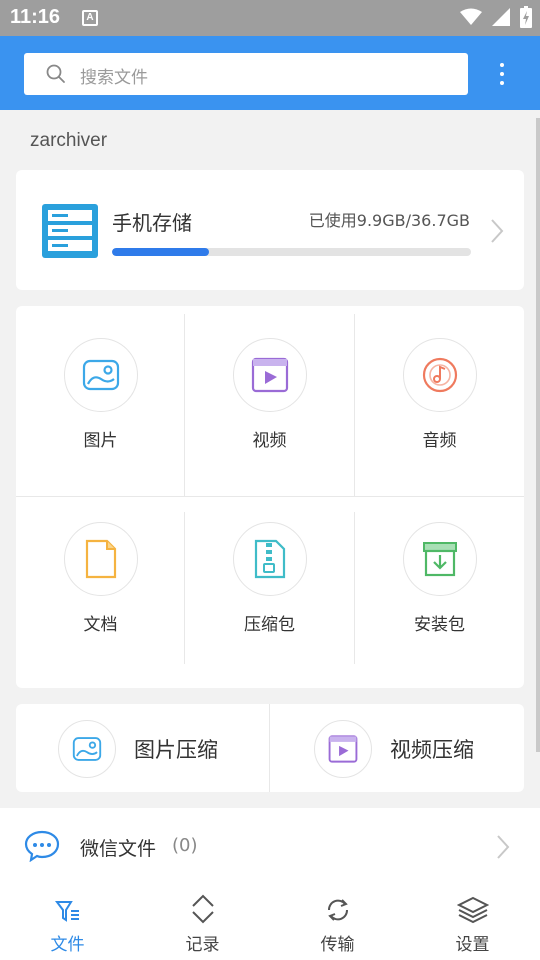 Image resolution: width=540 pixels, height=960 pixels. What do you see at coordinates (67, 903) in the screenshot?
I see `filter-files-icon` at bounding box center [67, 903].